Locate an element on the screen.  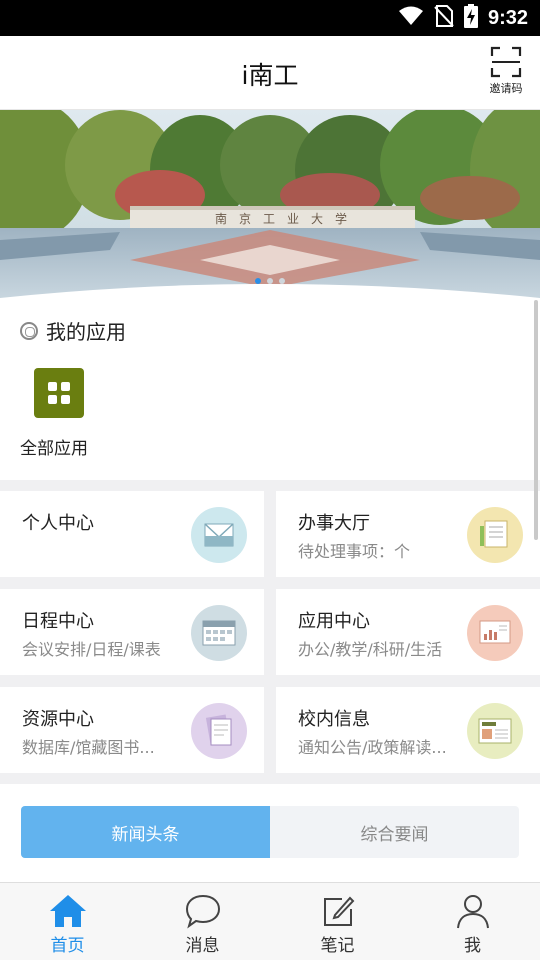
my-apps-heading: 我的应用 is located at coordinates (86, 332).